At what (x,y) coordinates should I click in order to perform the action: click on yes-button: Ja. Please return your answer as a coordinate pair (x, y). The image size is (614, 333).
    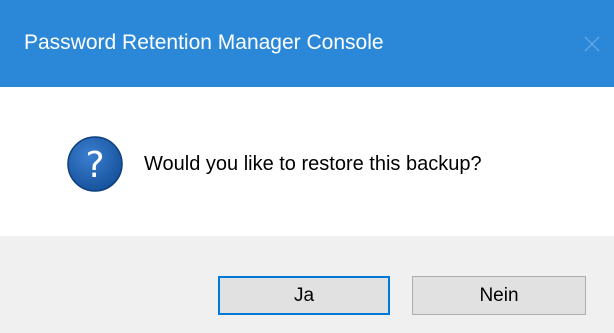
    Looking at the image, I should click on (304, 295).